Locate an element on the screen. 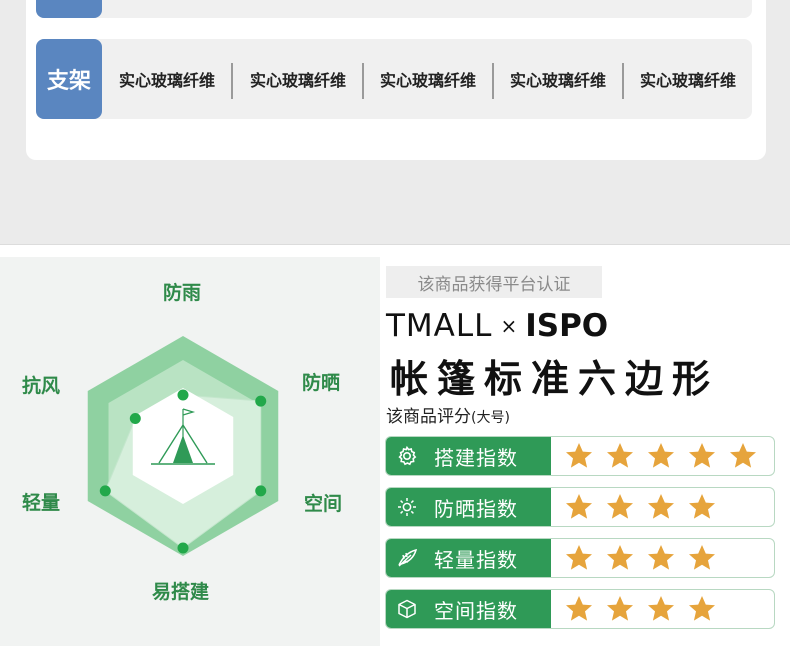  metric-row-build: 搭建指数 is located at coordinates (580, 456).